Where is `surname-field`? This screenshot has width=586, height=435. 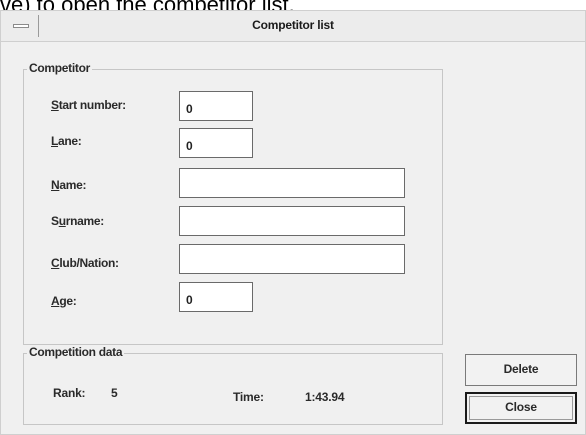
surname-field is located at coordinates (292, 221).